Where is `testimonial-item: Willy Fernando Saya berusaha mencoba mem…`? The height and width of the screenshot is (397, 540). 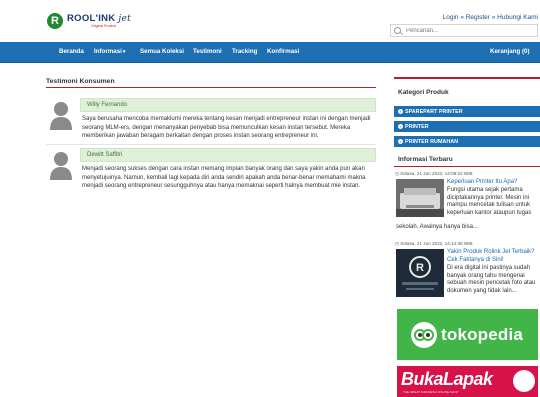 testimonial-item: Willy Fernando Saya berusaha mencoba mem… is located at coordinates (211, 120).